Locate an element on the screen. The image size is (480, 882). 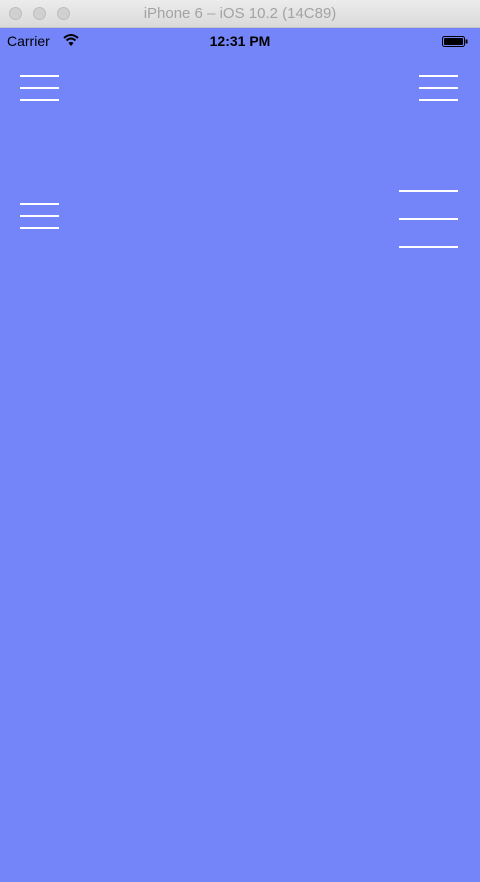
window-titlebar: iPhone 6 – iOS 10.2 (14C89) is located at coordinates (240, 14).